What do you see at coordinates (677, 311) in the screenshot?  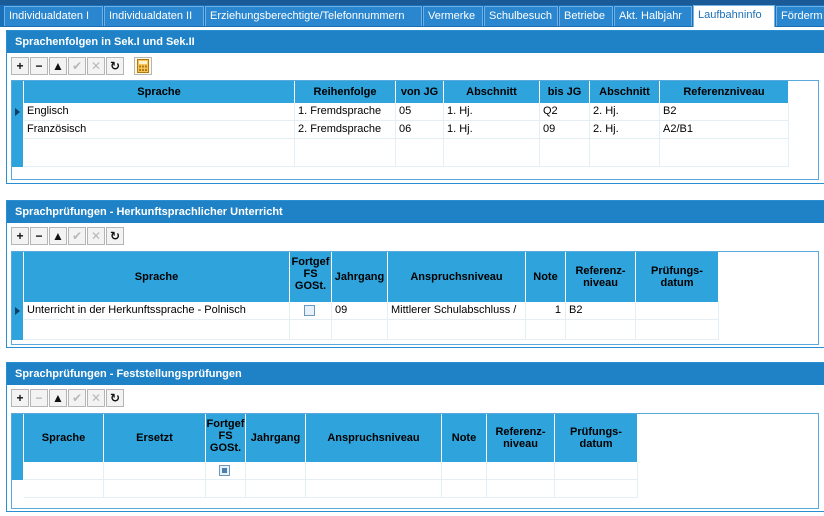 I see `table-cell` at bounding box center [677, 311].